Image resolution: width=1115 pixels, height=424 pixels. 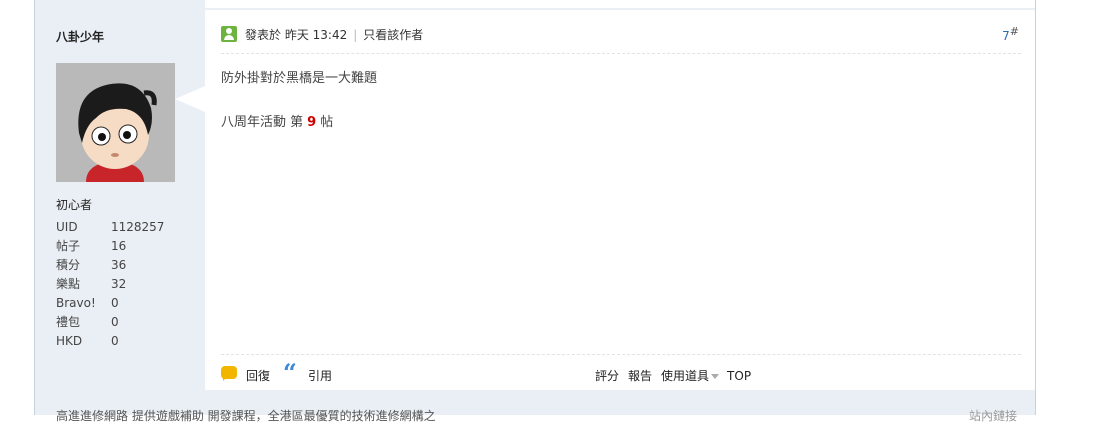 What do you see at coordinates (327, 122) in the screenshot?
I see `event-suffix: 帖` at bounding box center [327, 122].